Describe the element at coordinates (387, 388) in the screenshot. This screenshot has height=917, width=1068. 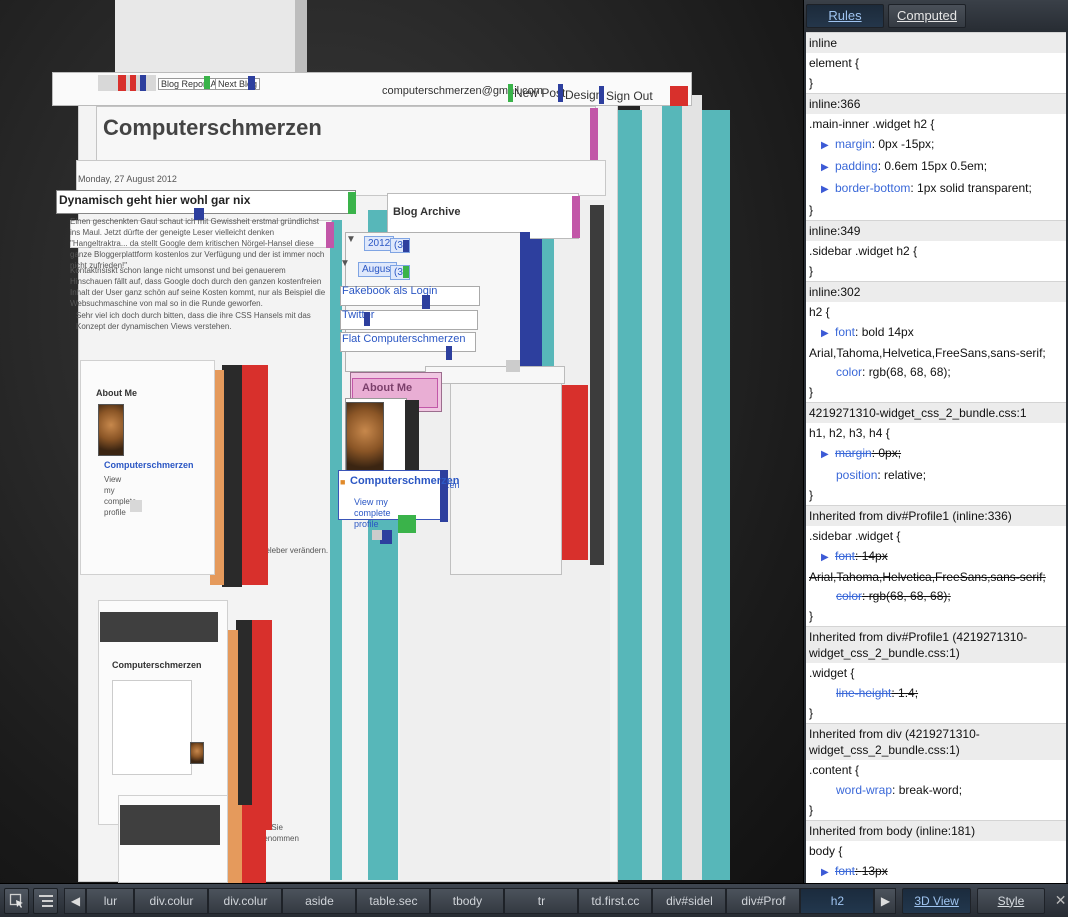
I see `about-me-title: About Me` at that location.